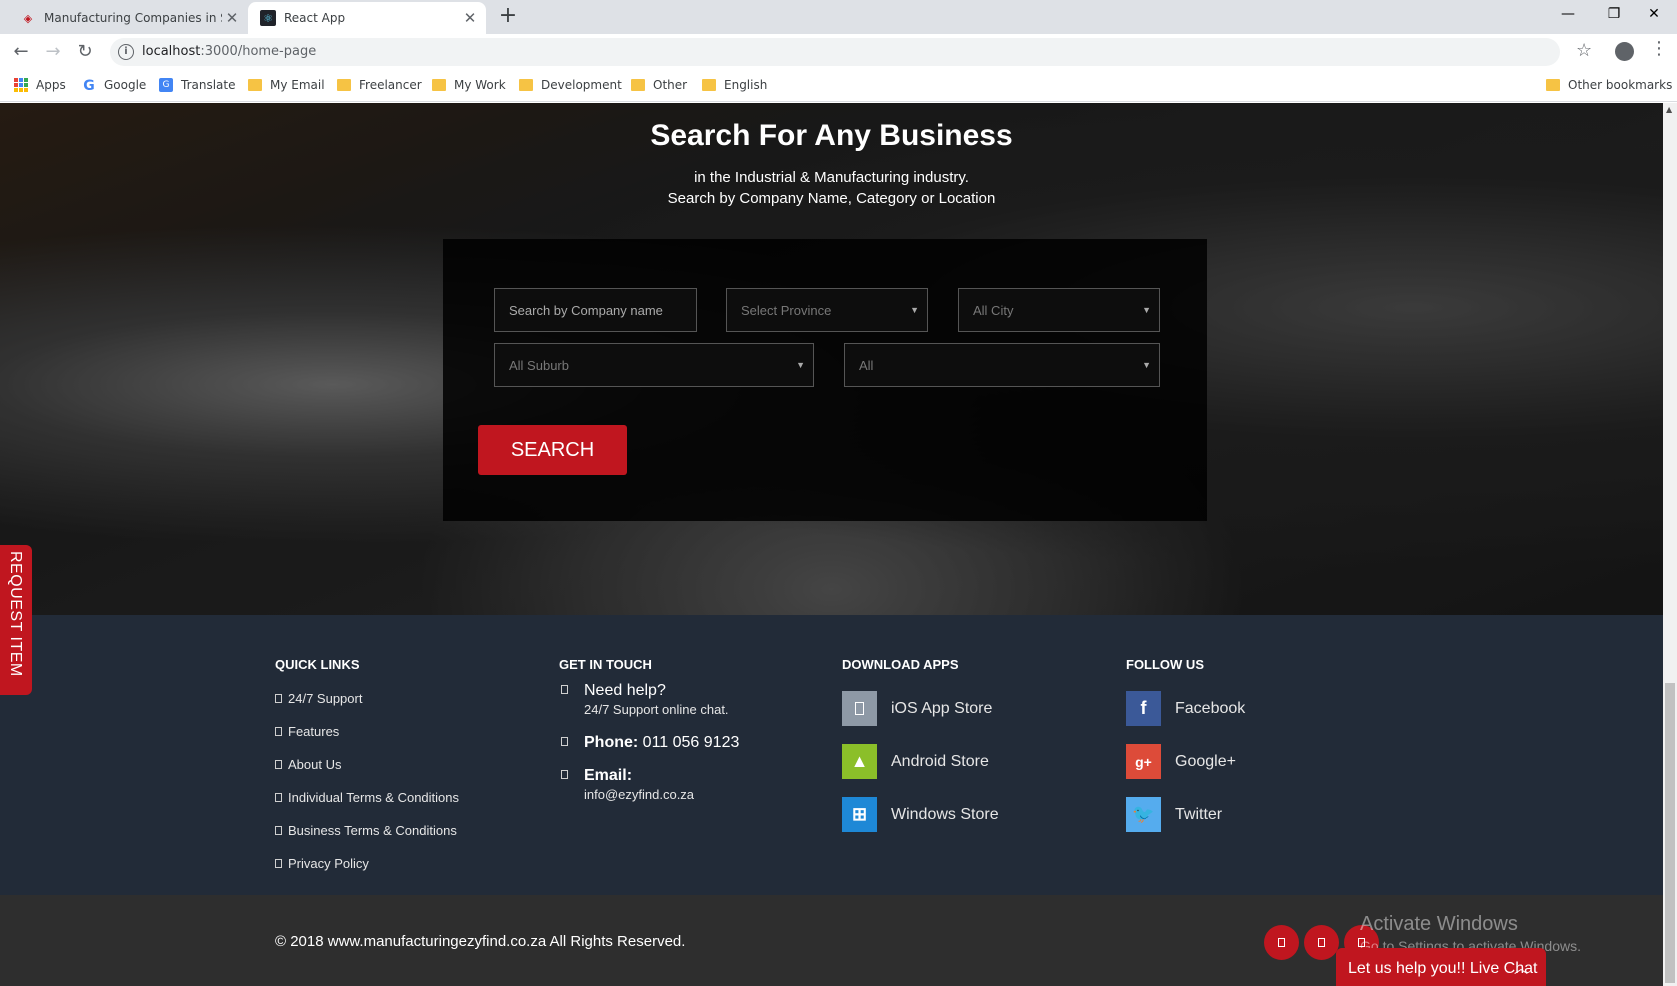 This screenshot has width=1677, height=986. I want to click on email-icon, so click(564, 774).